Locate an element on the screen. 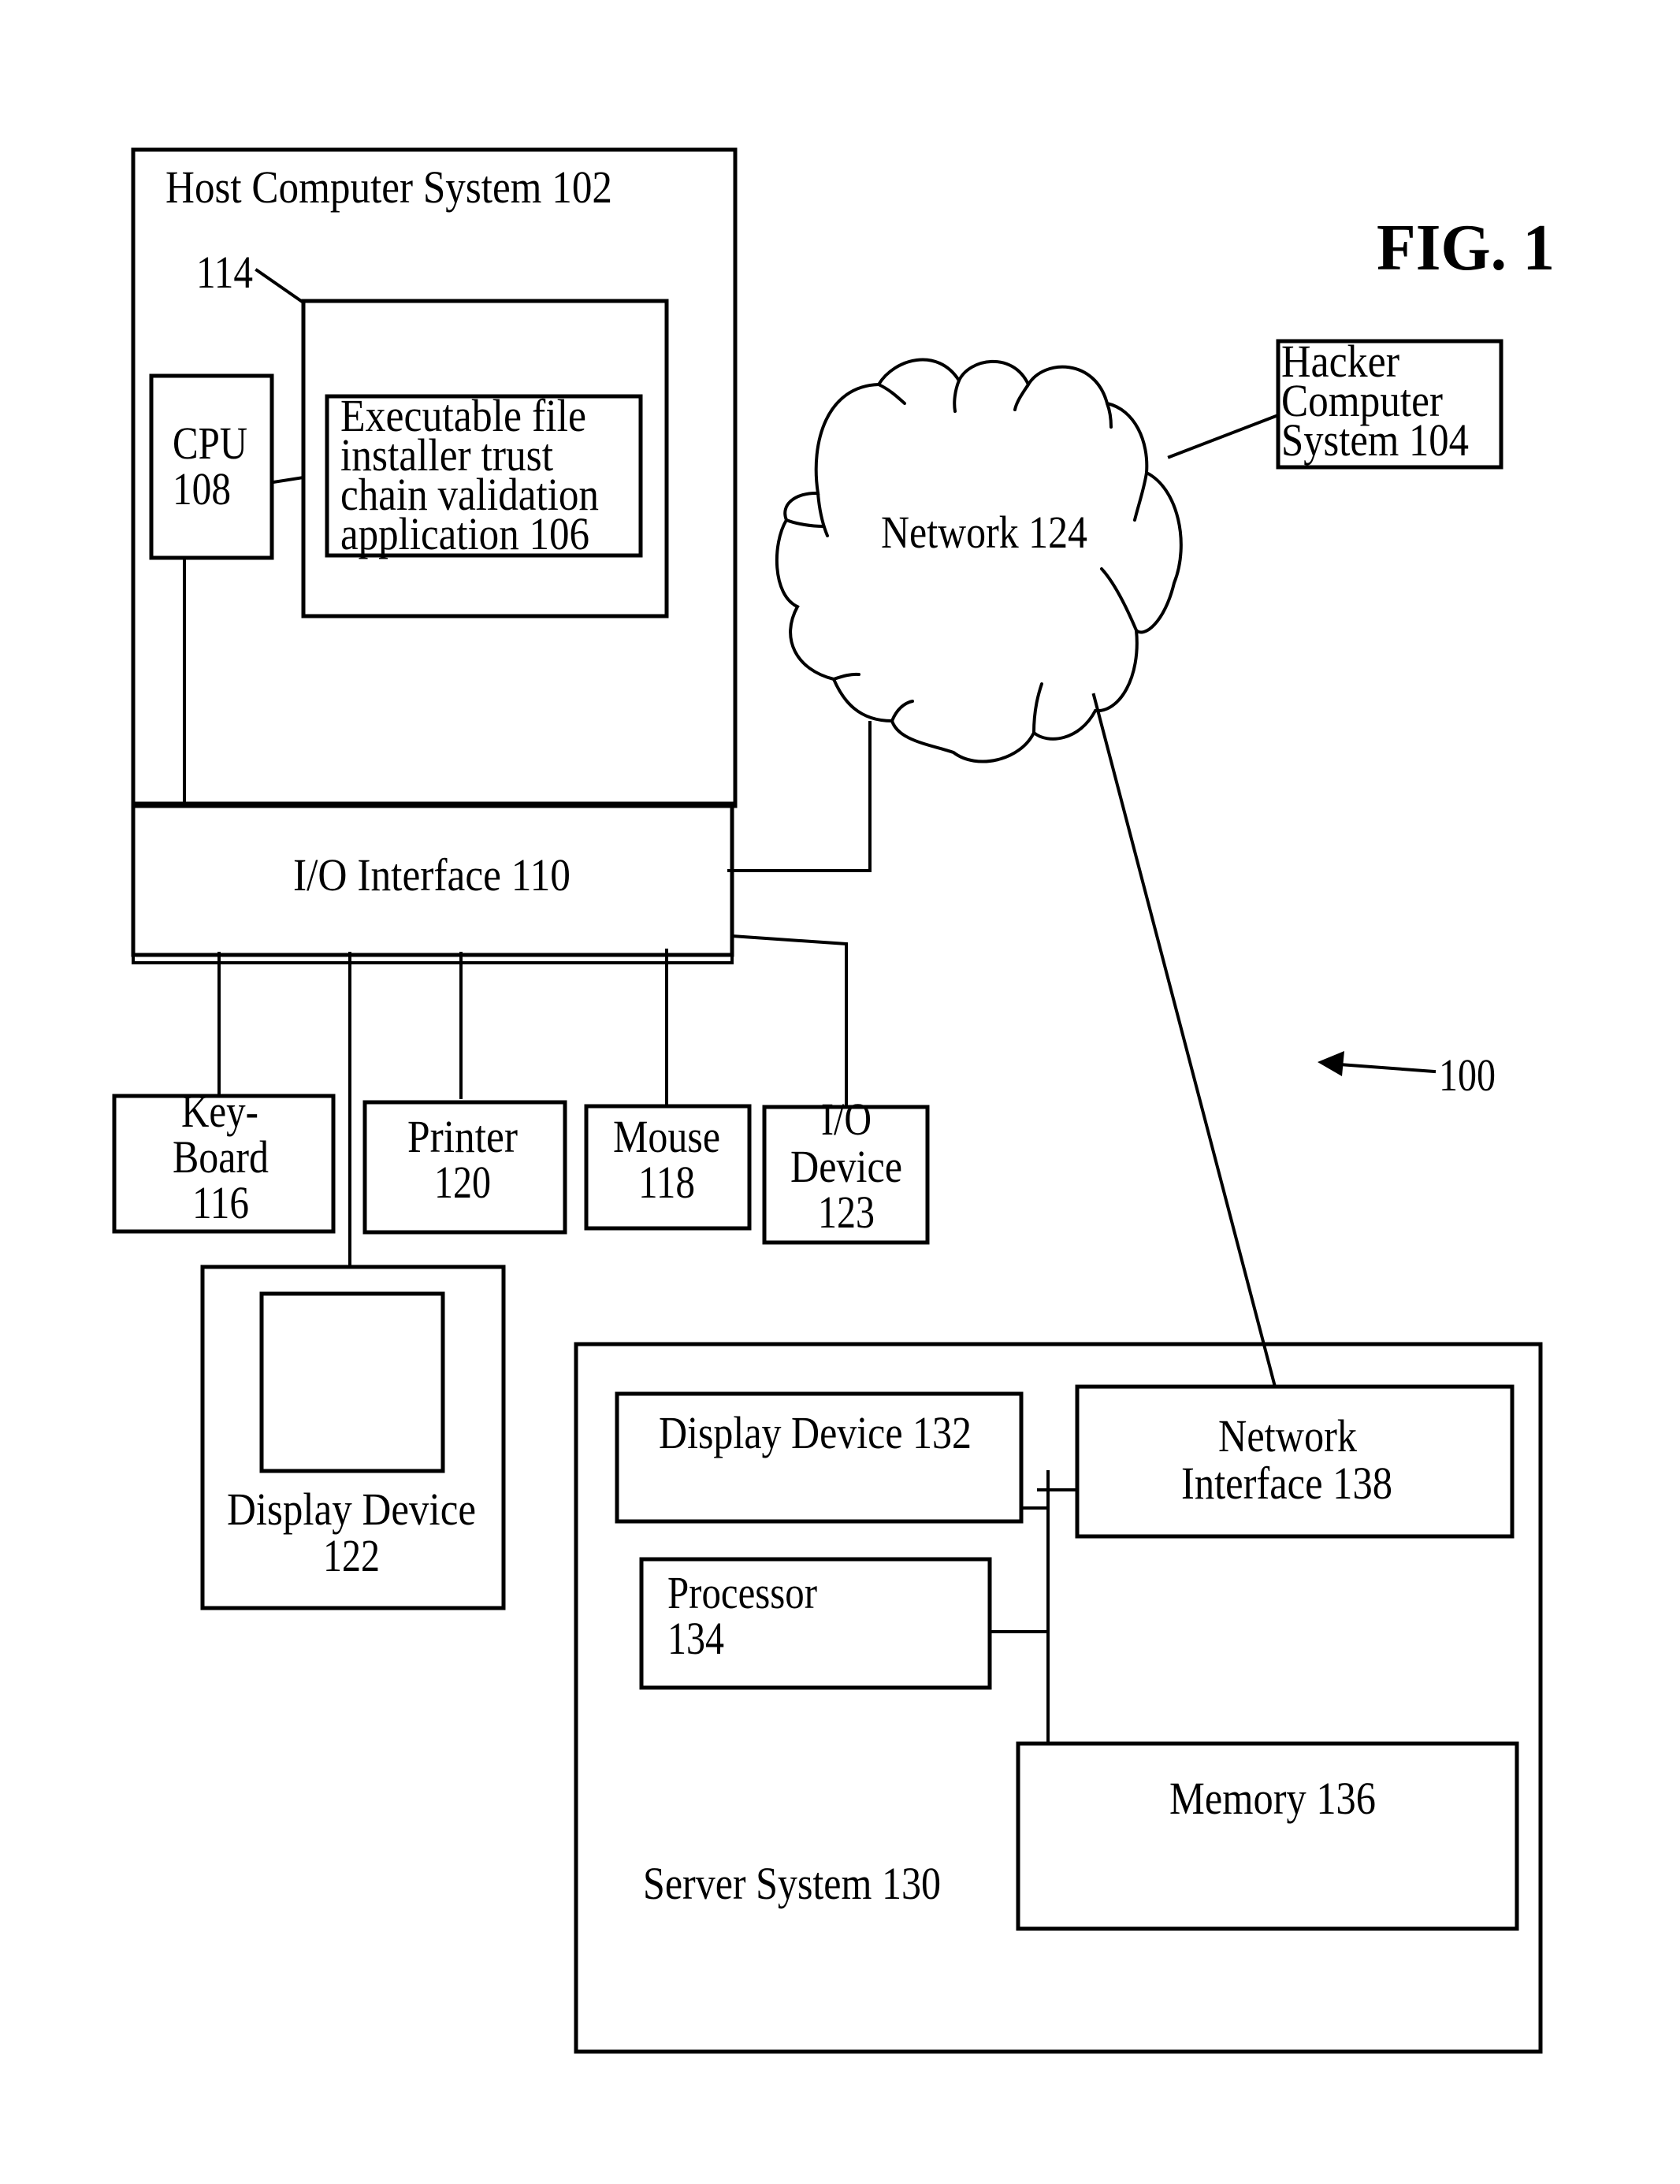 This screenshot has width=1680, height=2184. memory-reference-label: 114 is located at coordinates (224, 272).